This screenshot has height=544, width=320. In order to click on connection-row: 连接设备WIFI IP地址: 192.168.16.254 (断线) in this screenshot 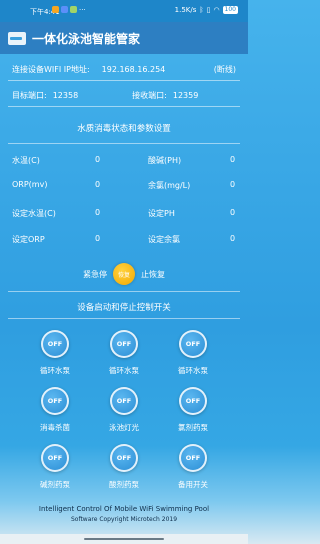, I will do `click(124, 69)`.